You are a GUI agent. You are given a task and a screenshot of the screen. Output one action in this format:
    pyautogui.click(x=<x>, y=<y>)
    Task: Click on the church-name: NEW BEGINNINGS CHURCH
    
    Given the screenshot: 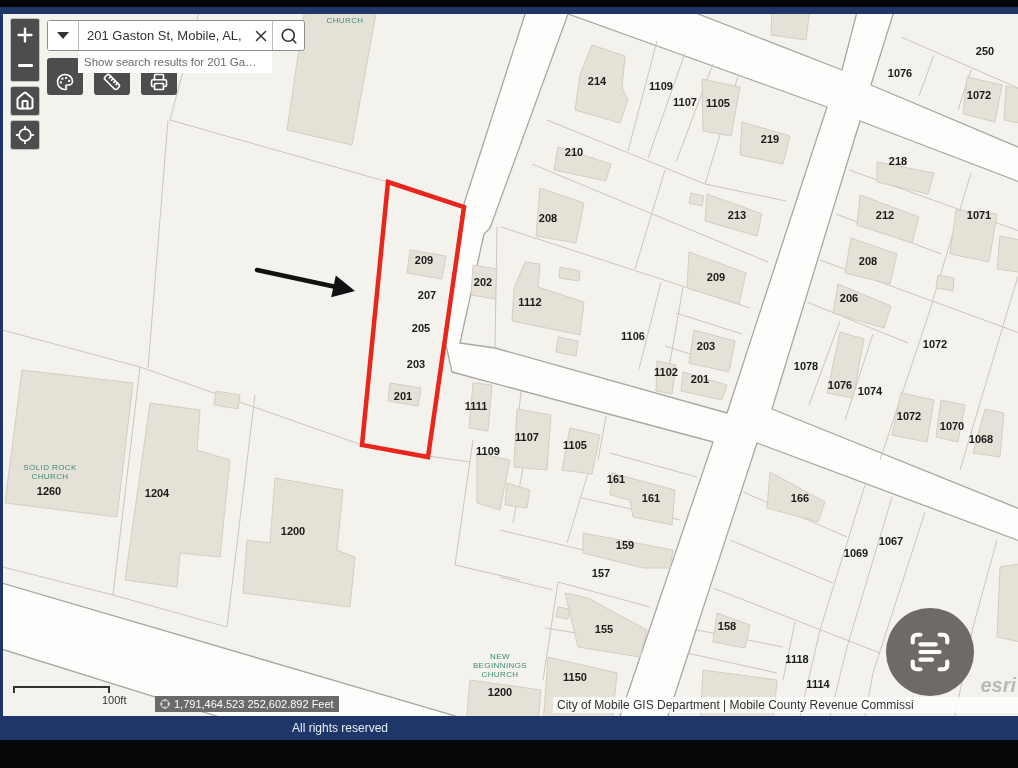 What is the action you would take?
    pyautogui.click(x=500, y=665)
    